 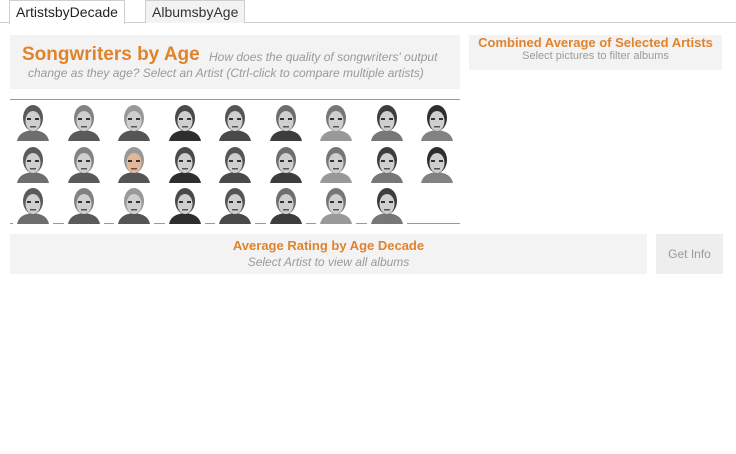 I want to click on get-info-button: Get Info, so click(x=689, y=254).